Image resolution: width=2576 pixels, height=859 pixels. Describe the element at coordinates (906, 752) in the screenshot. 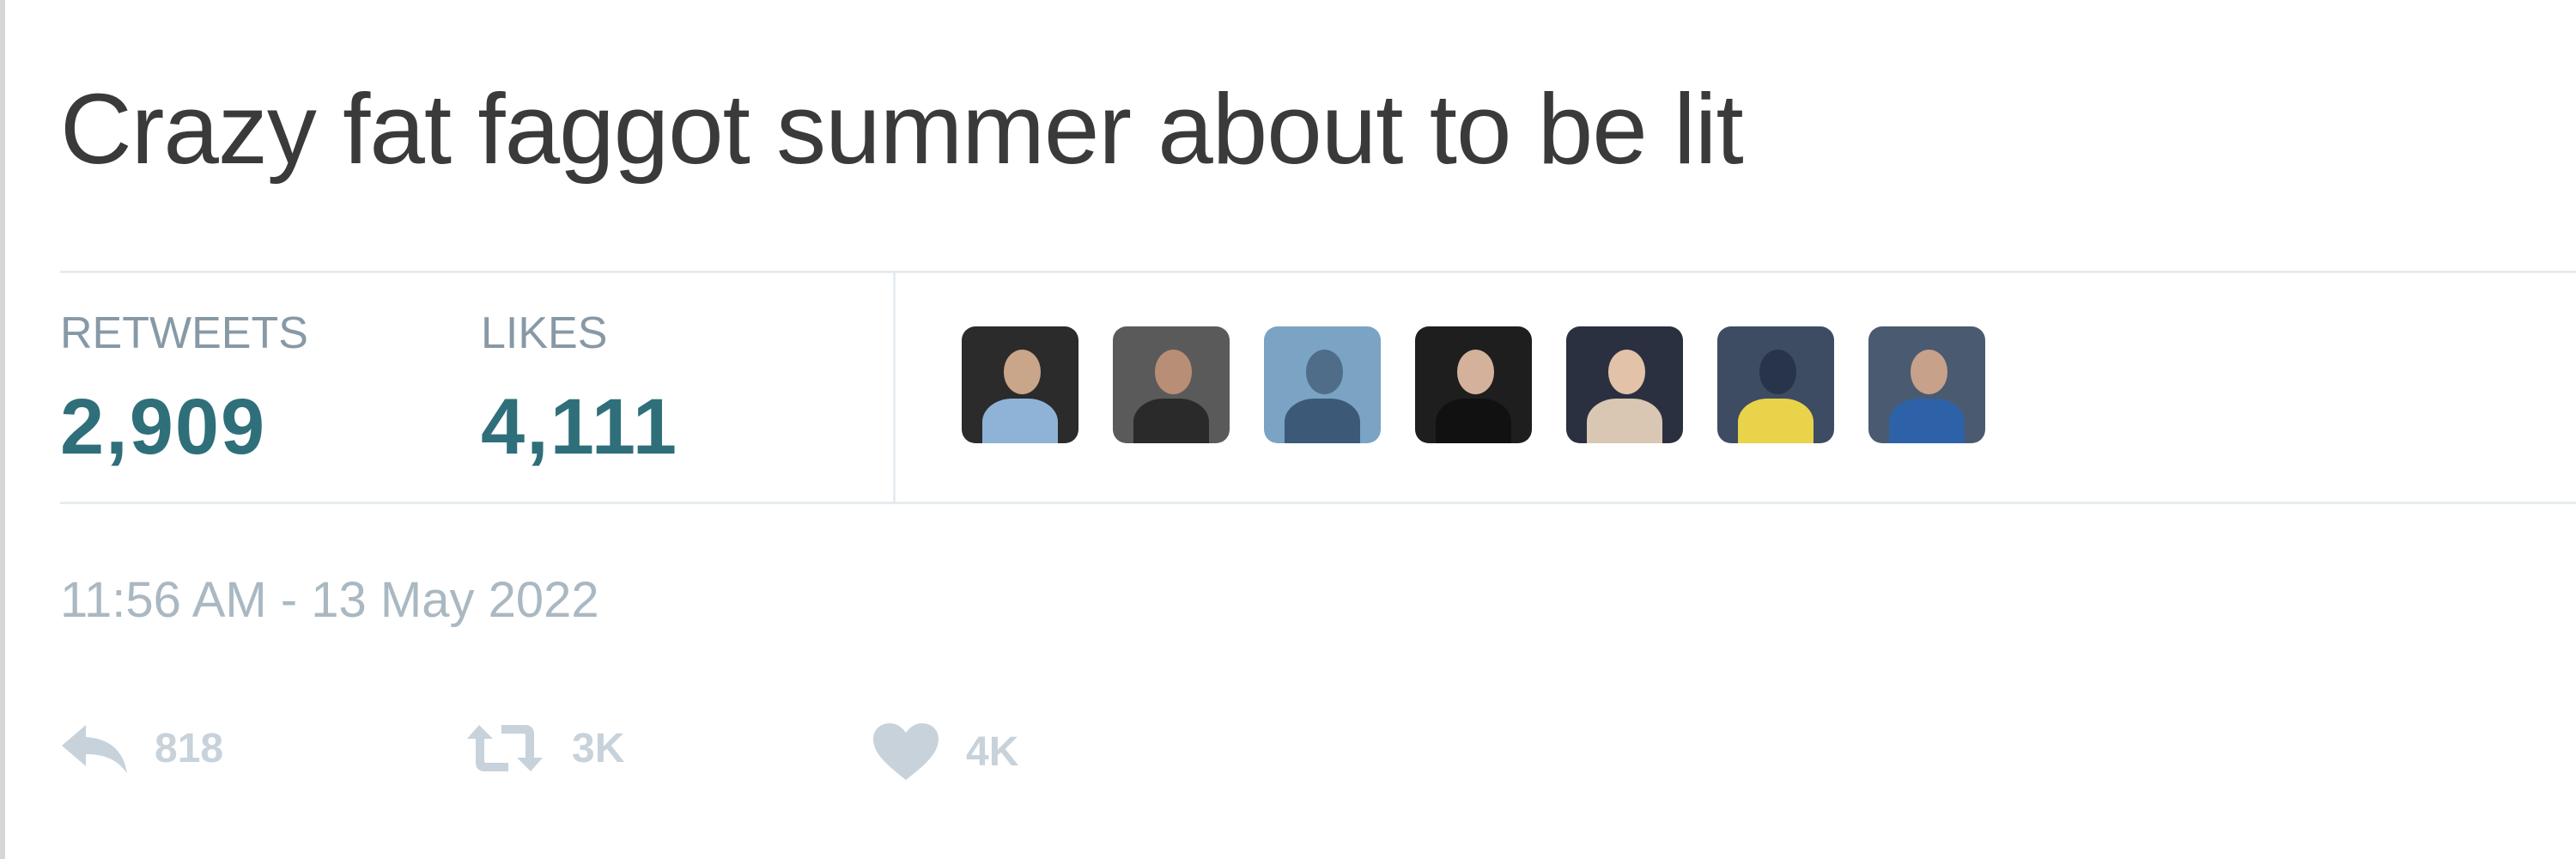

I see `heart-icon` at that location.